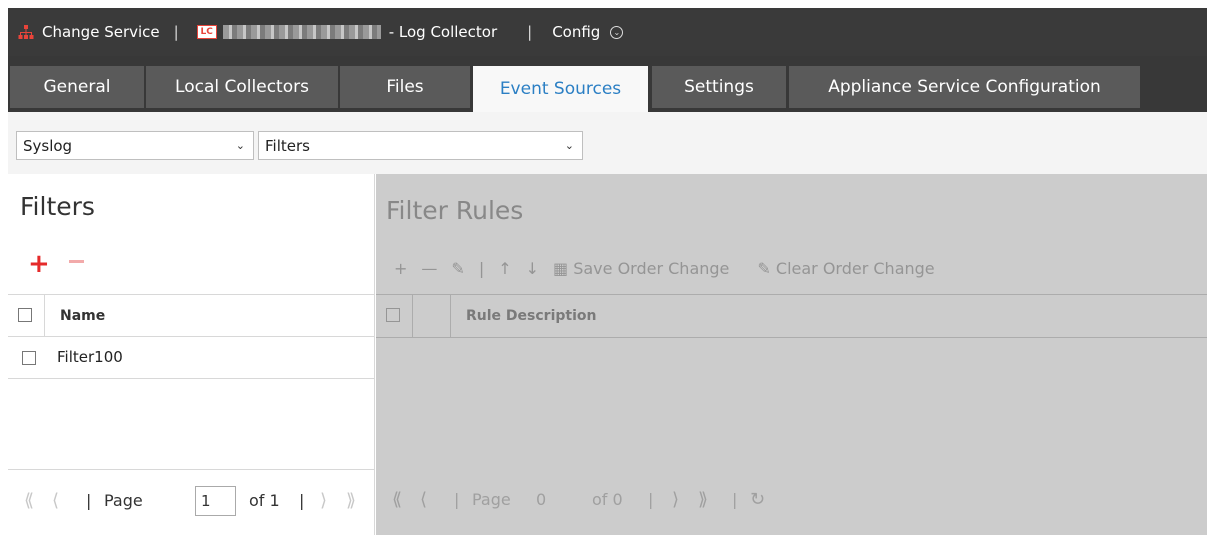 The height and width of the screenshot is (535, 1207). Describe the element at coordinates (457, 268) in the screenshot. I see `edit-icon: ✎` at that location.